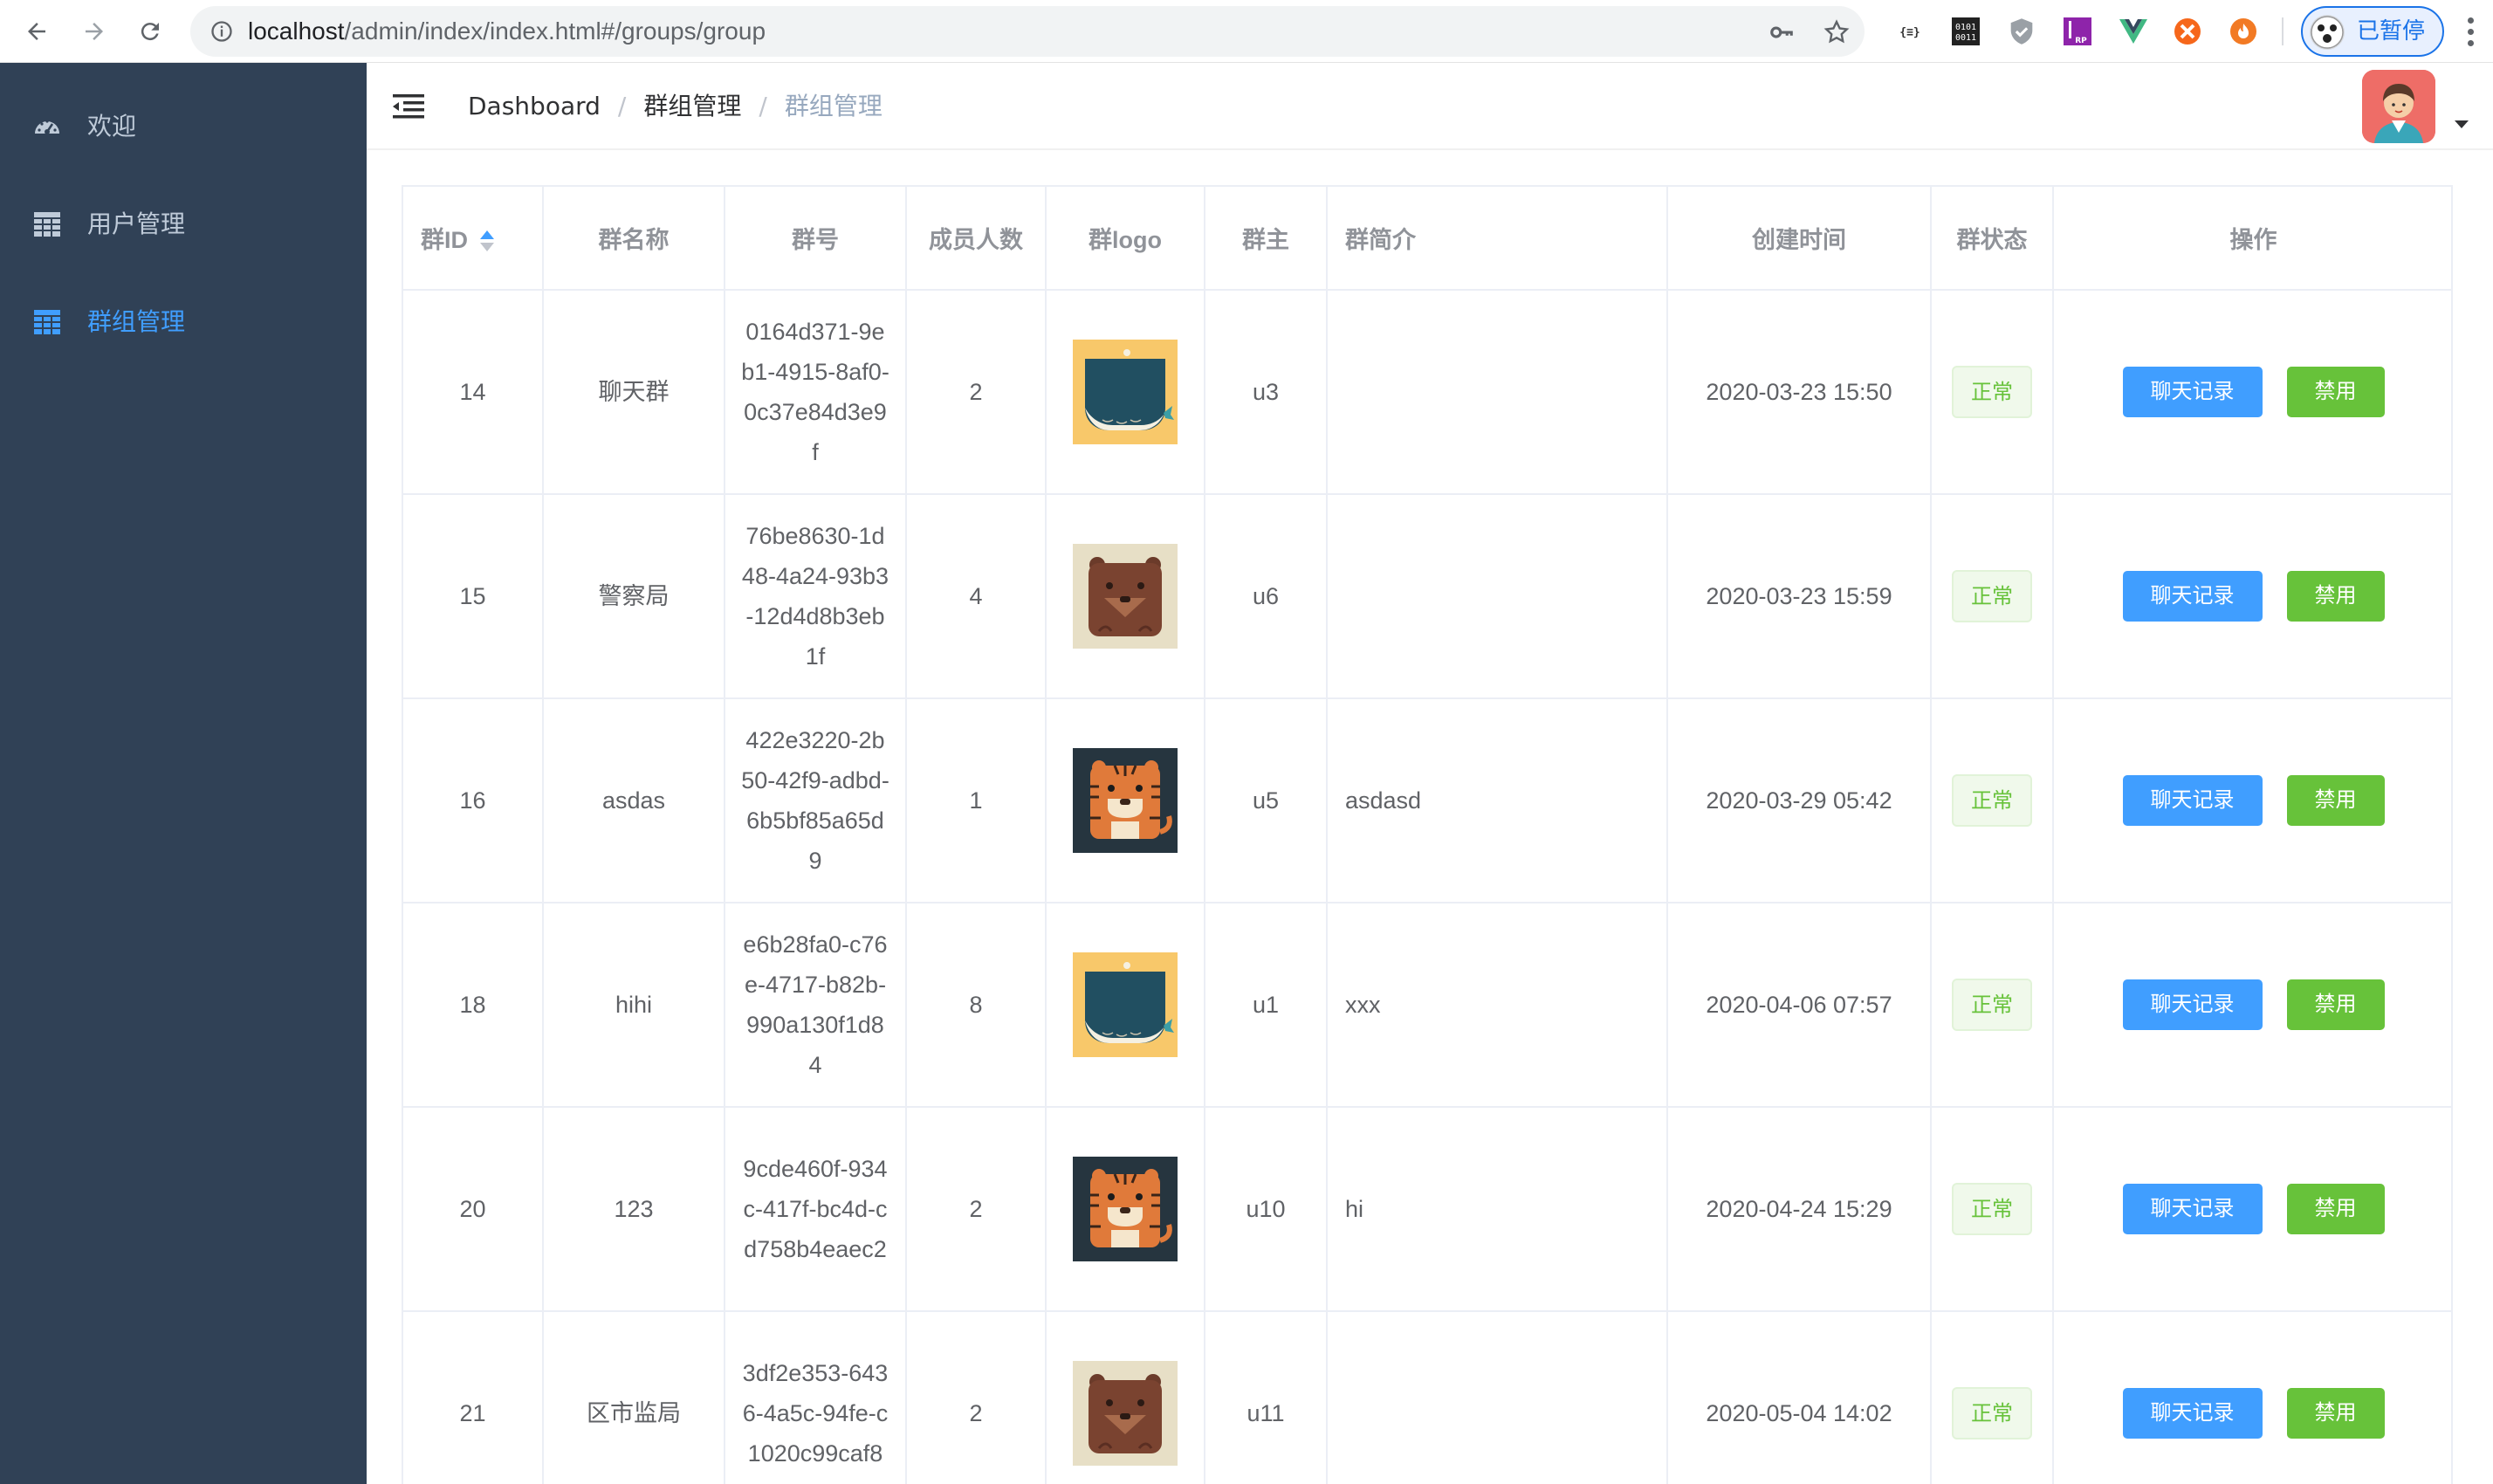  What do you see at coordinates (1909, 31) in the screenshot?
I see `json-extension-icon: {≡}` at bounding box center [1909, 31].